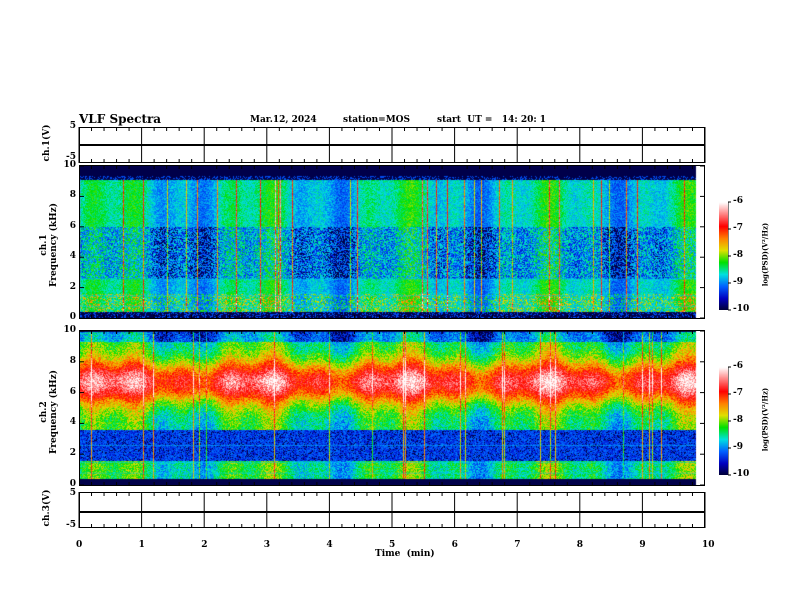 This screenshot has height=612, width=792. Describe the element at coordinates (72, 484) in the screenshot. I see `spec2-ytick: 0` at that location.